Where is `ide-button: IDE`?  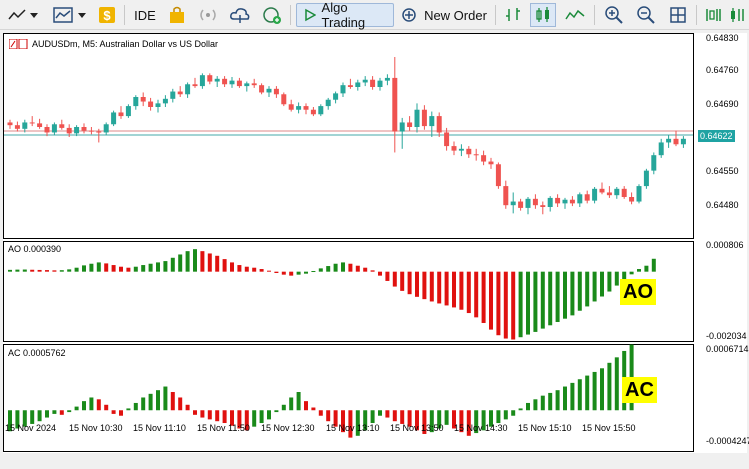
ide-button: IDE is located at coordinates (145, 15).